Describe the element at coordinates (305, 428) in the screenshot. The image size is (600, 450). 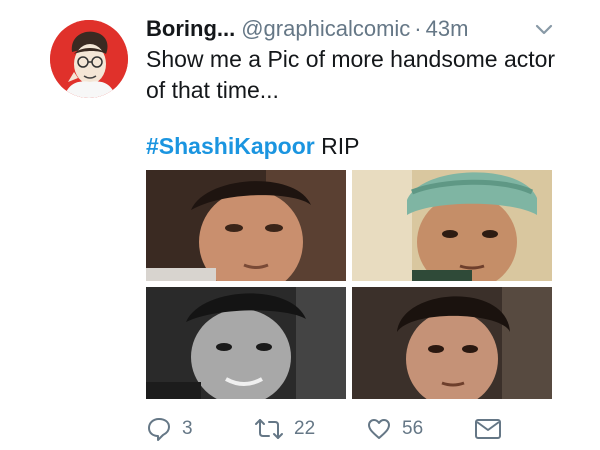
I see `retweet-count: 22` at that location.